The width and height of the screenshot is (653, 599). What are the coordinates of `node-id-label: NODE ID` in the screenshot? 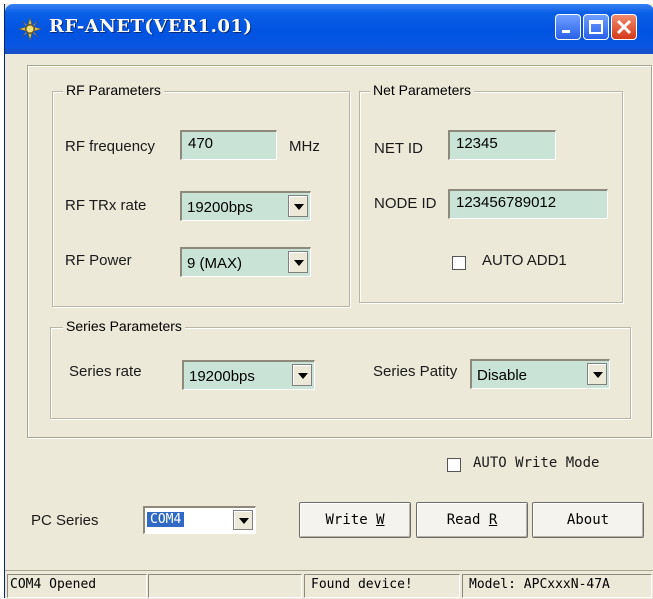 It's located at (405, 203).